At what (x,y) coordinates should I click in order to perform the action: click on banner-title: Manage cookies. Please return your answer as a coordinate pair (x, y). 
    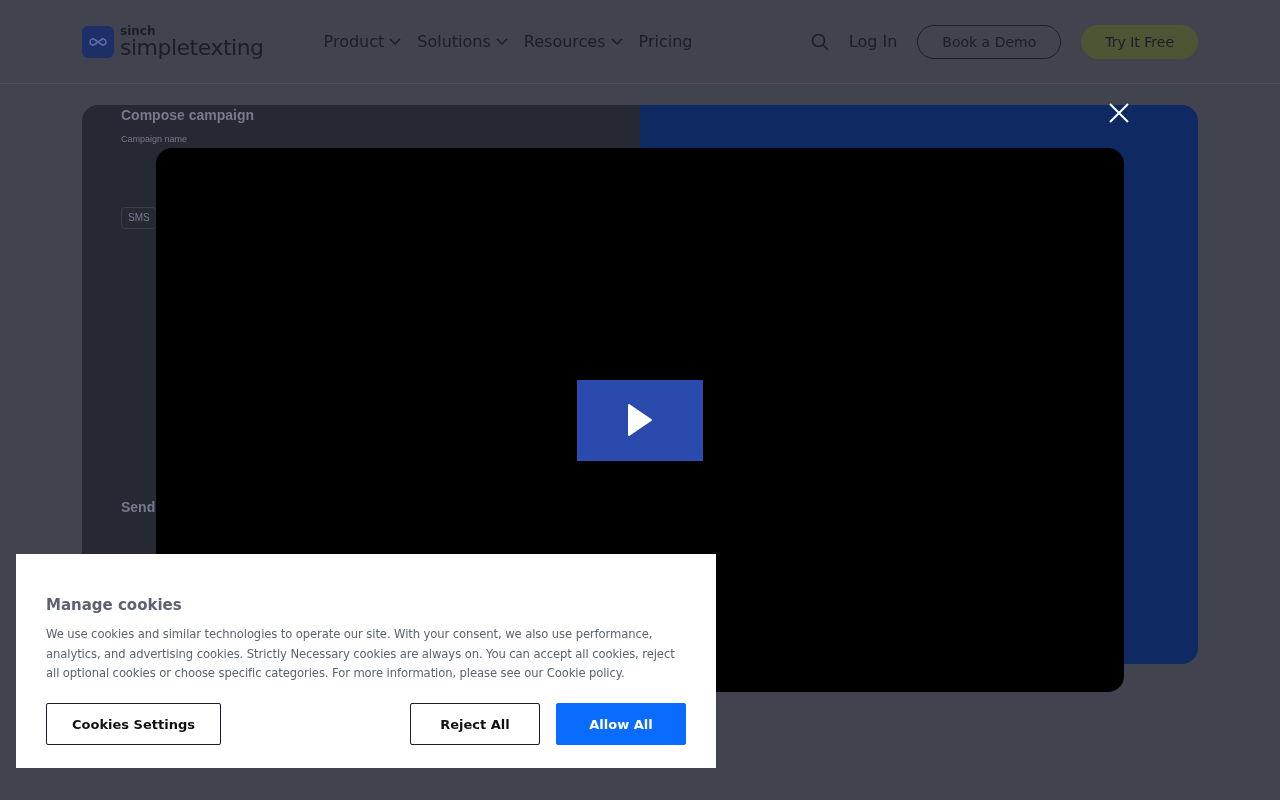
    Looking at the image, I should click on (114, 605).